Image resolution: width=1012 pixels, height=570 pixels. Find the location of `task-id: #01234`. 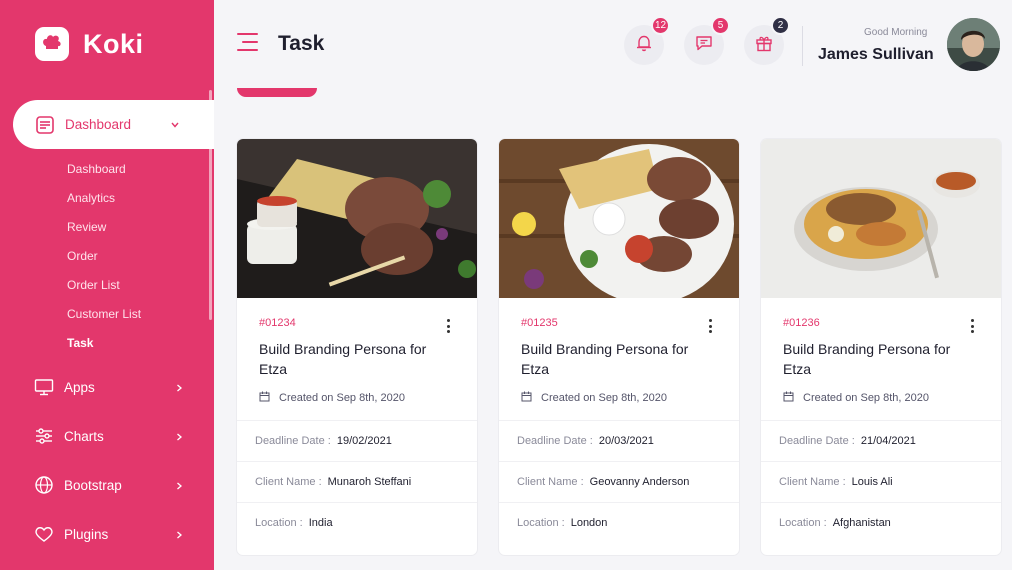

task-id: #01234 is located at coordinates (277, 323).